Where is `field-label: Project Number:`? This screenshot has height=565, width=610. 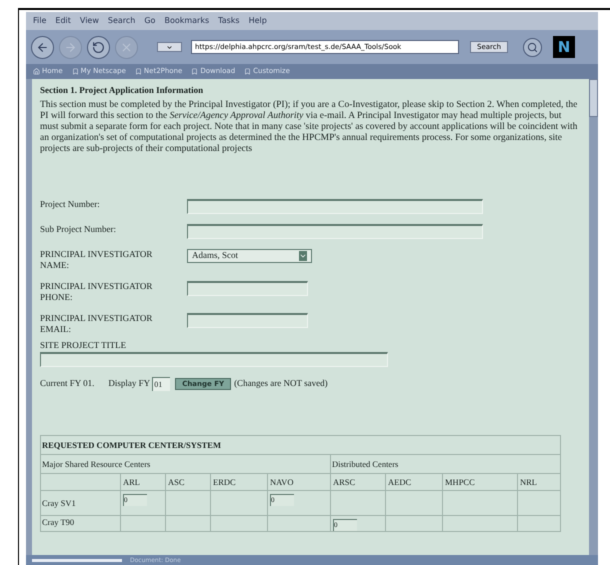 field-label: Project Number: is located at coordinates (70, 204).